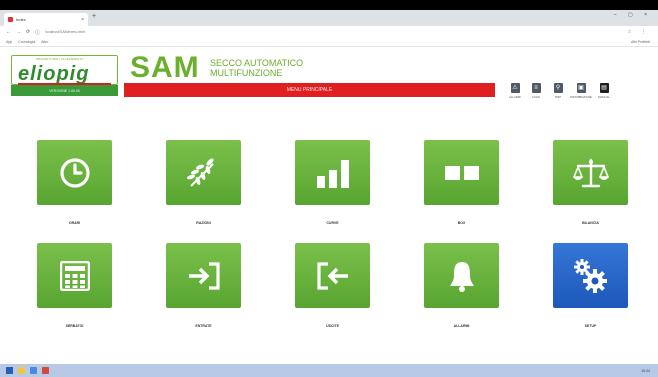 Image resolution: width=658 pixels, height=377 pixels. I want to click on forward-icon: →, so click(18, 32).